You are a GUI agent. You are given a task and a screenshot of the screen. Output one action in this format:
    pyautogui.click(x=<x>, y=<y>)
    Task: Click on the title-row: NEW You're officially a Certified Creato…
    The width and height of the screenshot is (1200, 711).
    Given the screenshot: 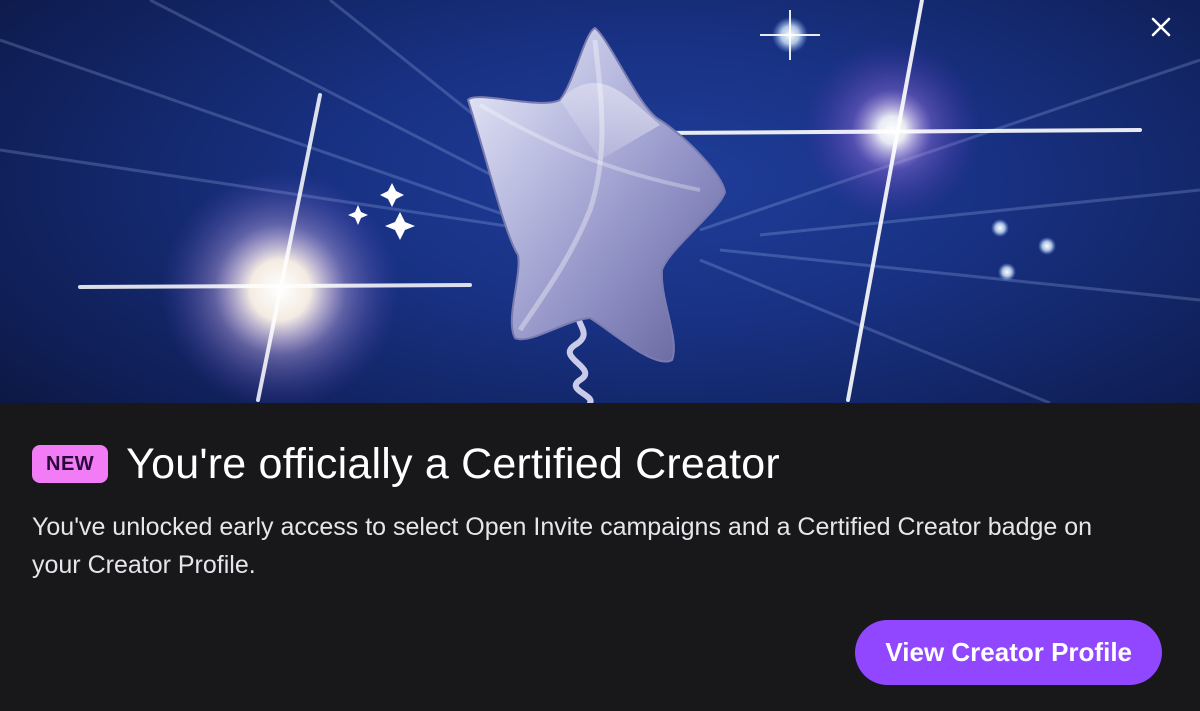 What is the action you would take?
    pyautogui.click(x=406, y=464)
    